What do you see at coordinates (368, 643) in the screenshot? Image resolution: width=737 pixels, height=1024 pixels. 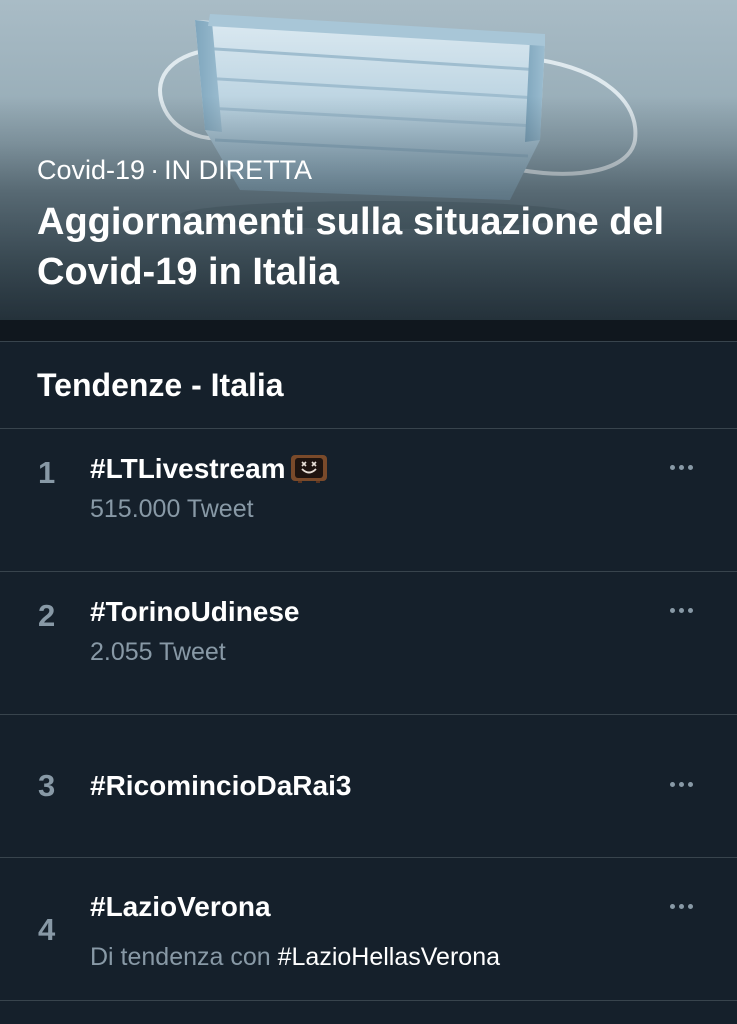 I see `trend-item: 2 #TorinoUdinese 2.055 Tweet` at bounding box center [368, 643].